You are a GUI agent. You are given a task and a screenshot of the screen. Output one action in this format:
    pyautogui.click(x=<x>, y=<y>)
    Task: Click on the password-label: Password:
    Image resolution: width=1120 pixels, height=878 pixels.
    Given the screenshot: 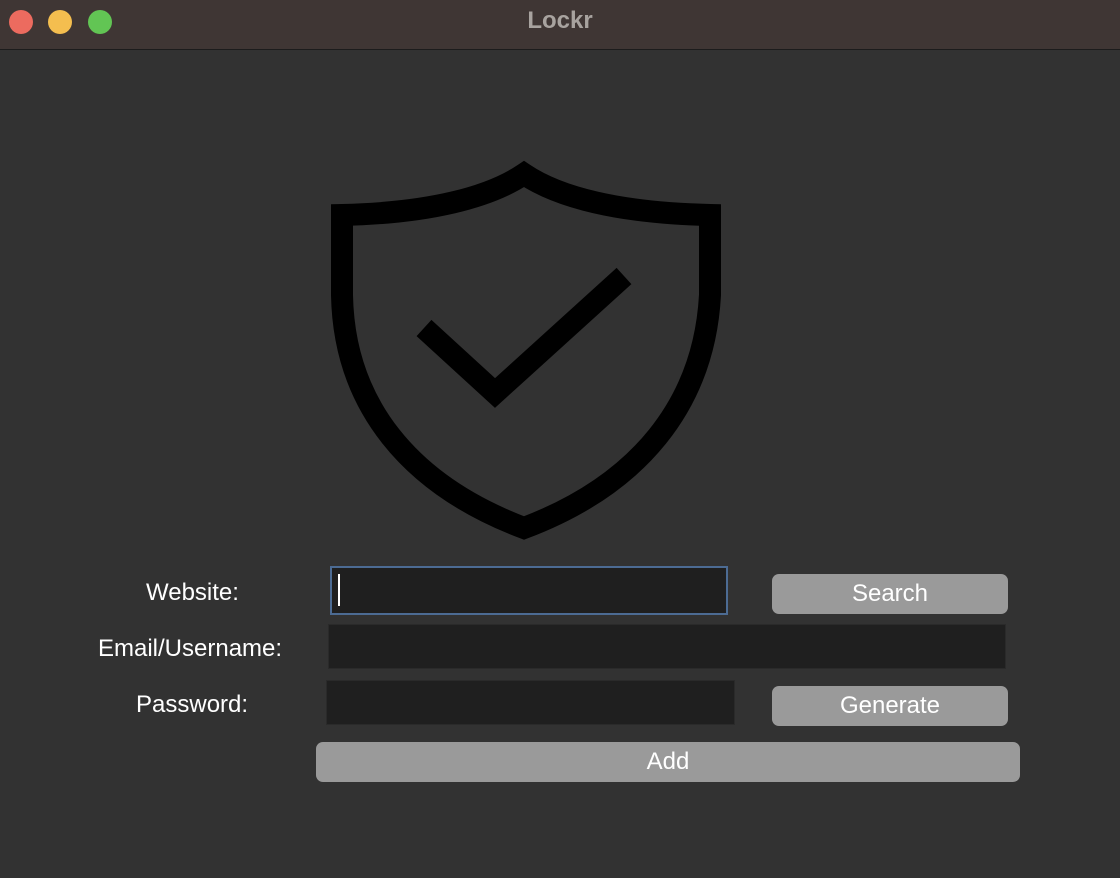 What is the action you would take?
    pyautogui.click(x=192, y=704)
    